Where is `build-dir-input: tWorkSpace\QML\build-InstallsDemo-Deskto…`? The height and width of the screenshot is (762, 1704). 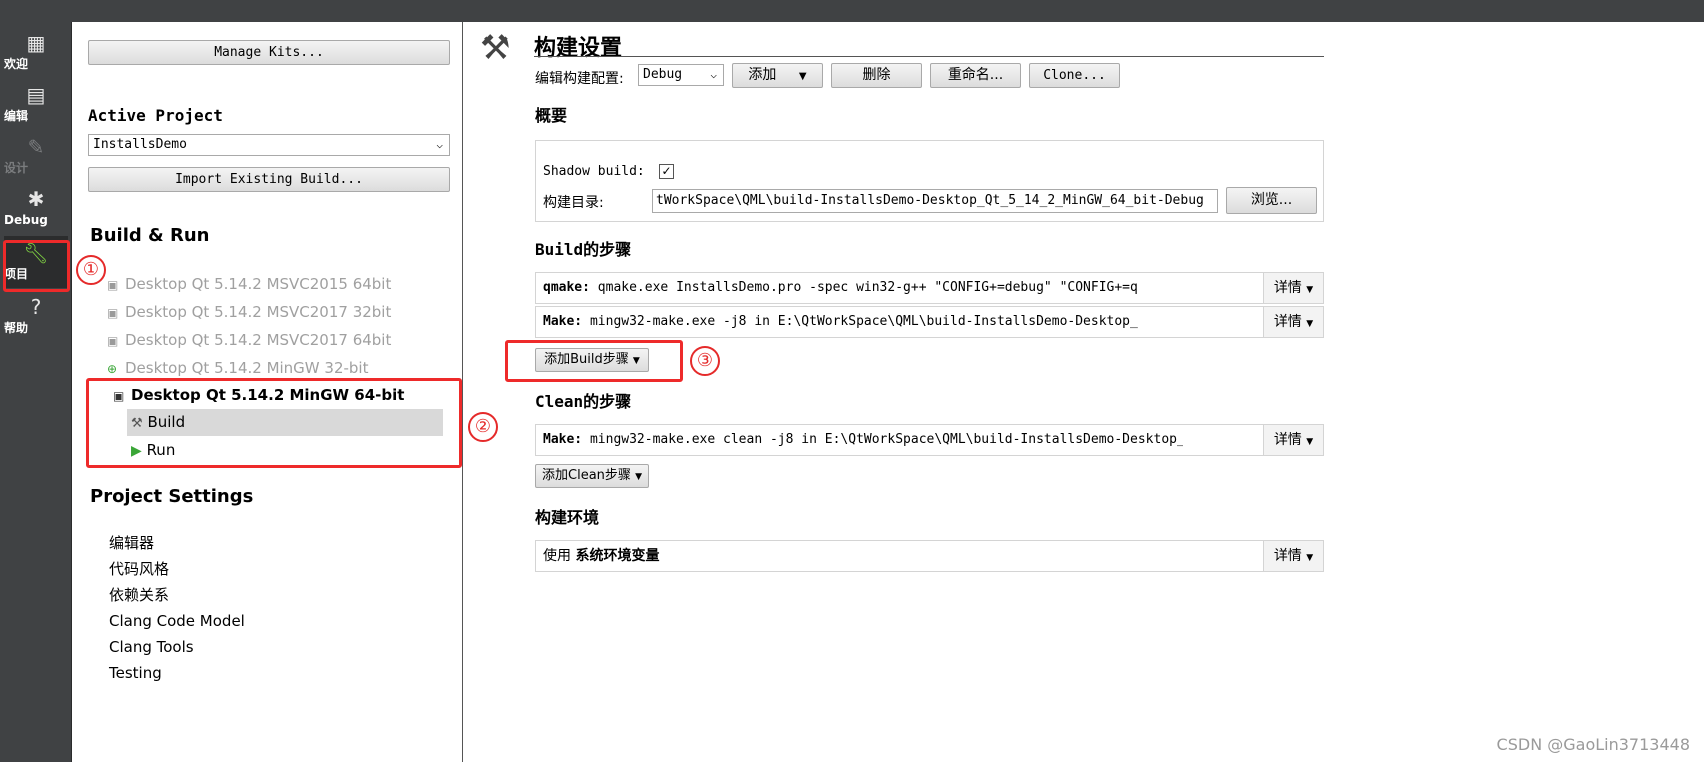 build-dir-input: tWorkSpace\QML\build-InstallsDemo-Deskto… is located at coordinates (935, 201).